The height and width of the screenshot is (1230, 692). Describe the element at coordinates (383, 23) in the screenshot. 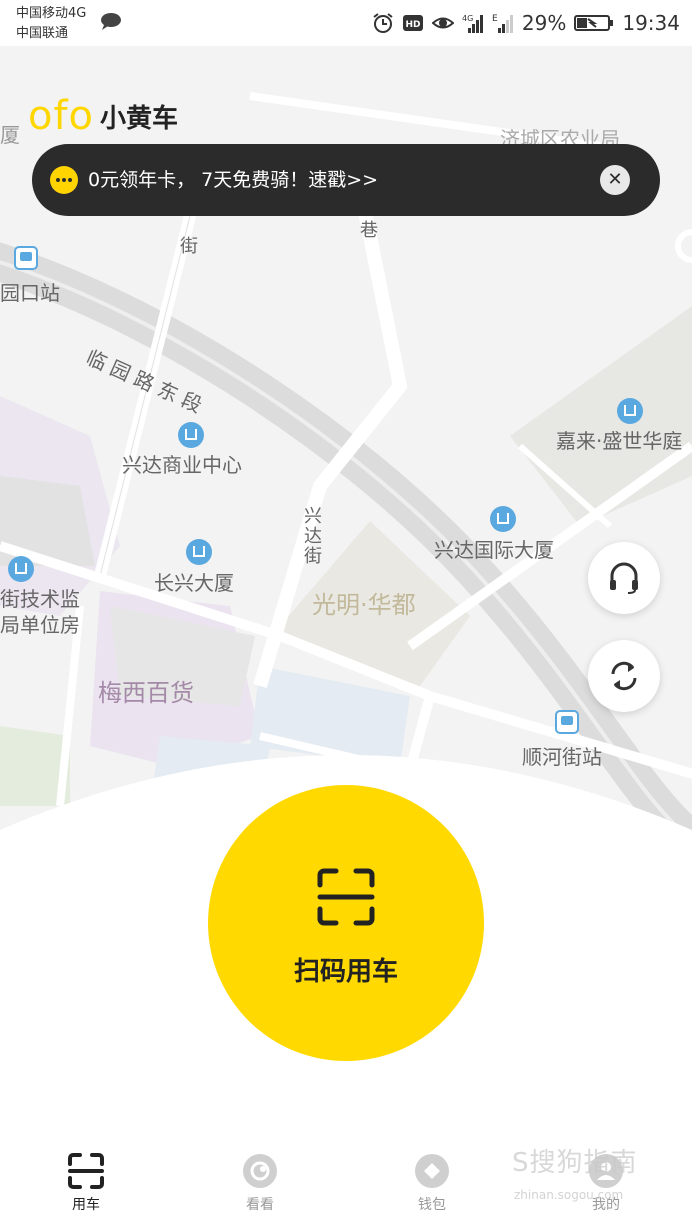

I see `alarm-icon` at that location.